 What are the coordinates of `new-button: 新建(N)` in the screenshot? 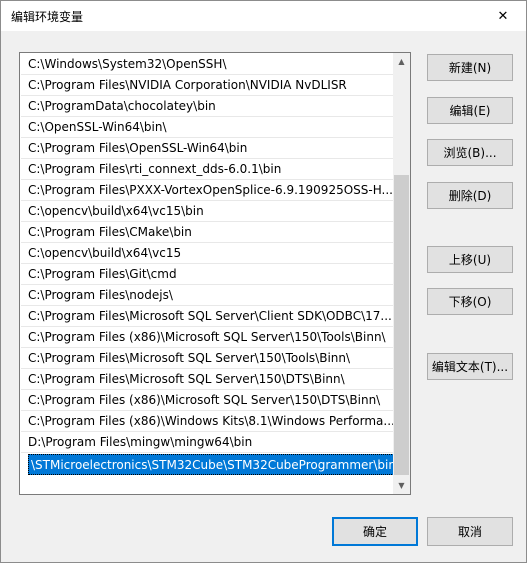 It's located at (470, 67).